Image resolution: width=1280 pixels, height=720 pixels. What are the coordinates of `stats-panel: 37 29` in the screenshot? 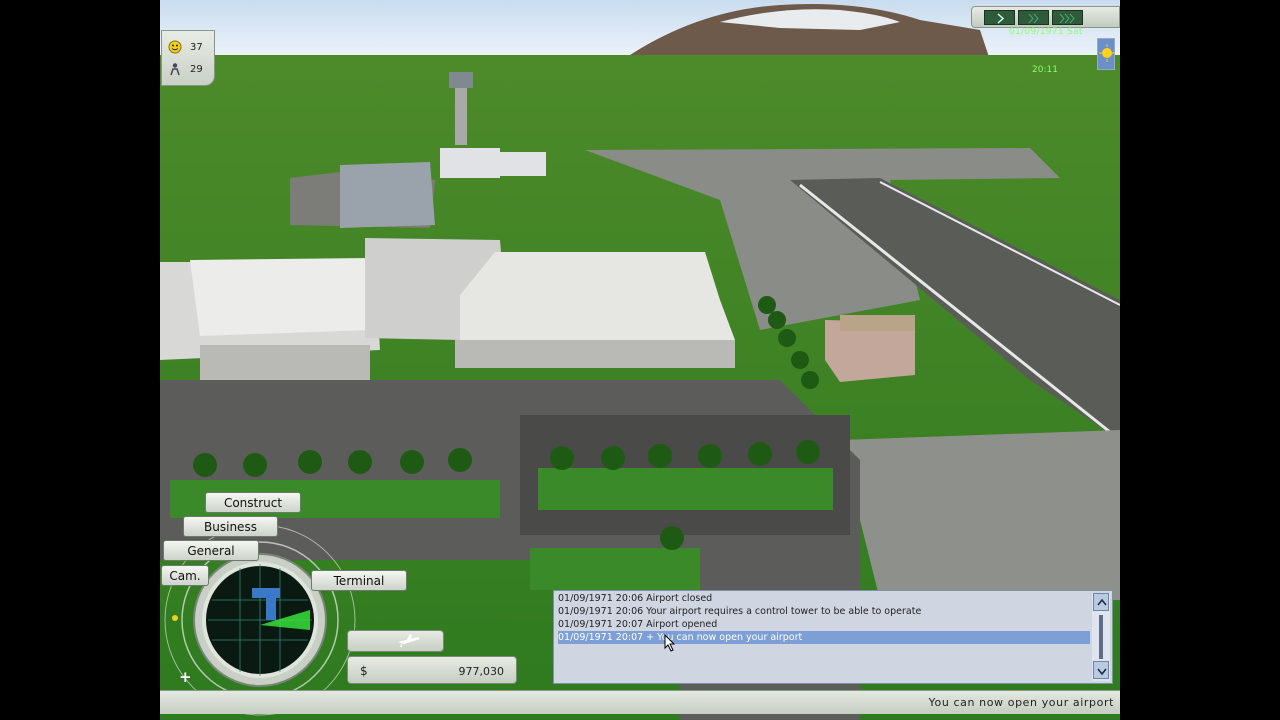 It's located at (188, 58).